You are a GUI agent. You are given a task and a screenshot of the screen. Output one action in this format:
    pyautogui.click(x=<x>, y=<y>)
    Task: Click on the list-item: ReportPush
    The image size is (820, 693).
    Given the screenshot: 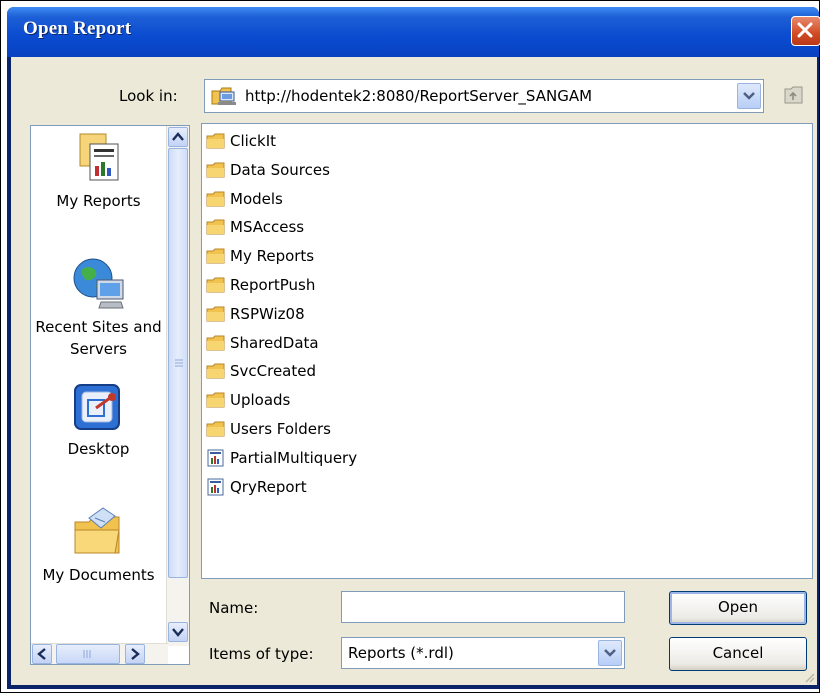 What is the action you would take?
    pyautogui.click(x=260, y=285)
    